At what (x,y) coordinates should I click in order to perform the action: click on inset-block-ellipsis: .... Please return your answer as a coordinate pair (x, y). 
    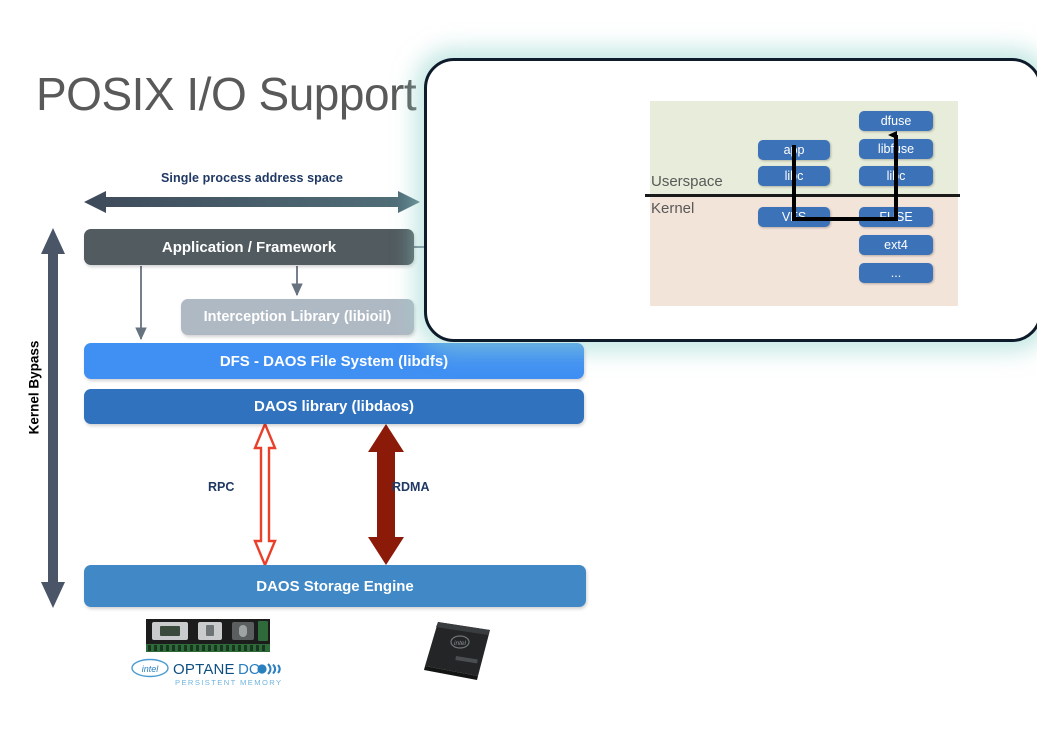
    Looking at the image, I should click on (896, 273).